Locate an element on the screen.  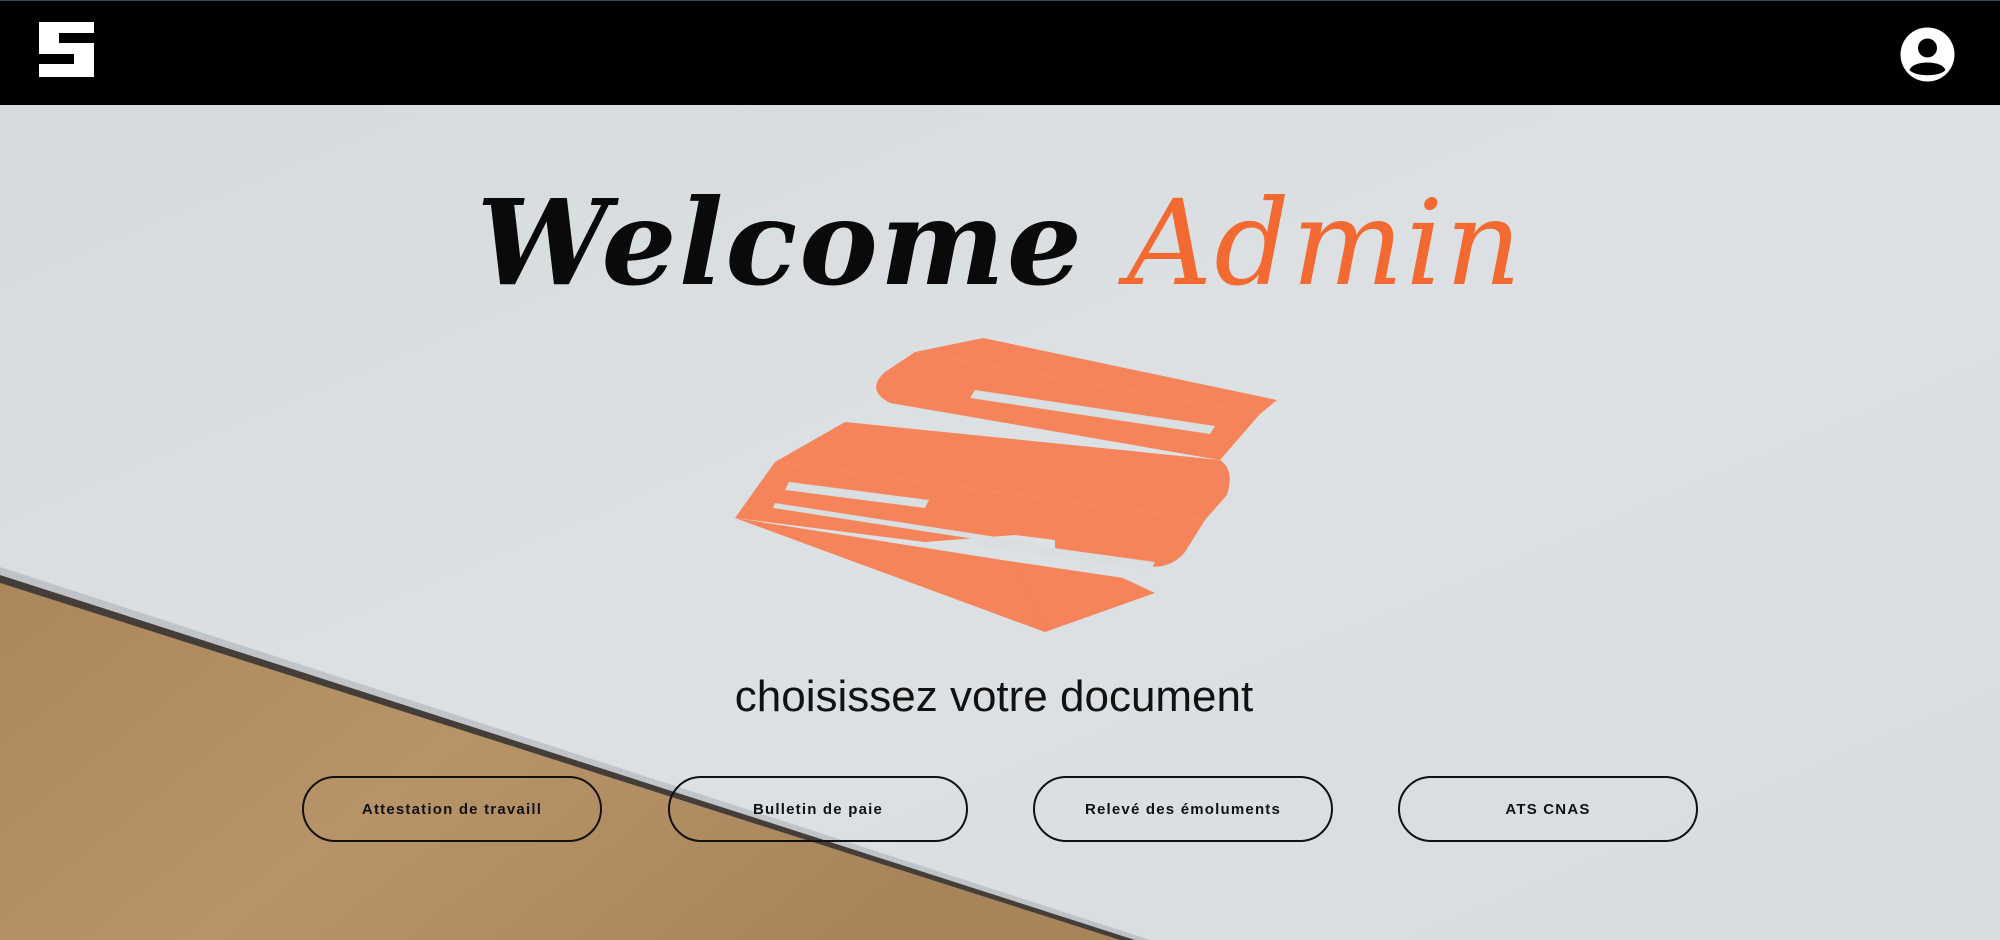
welcome-word: Welcome is located at coordinates (780, 242).